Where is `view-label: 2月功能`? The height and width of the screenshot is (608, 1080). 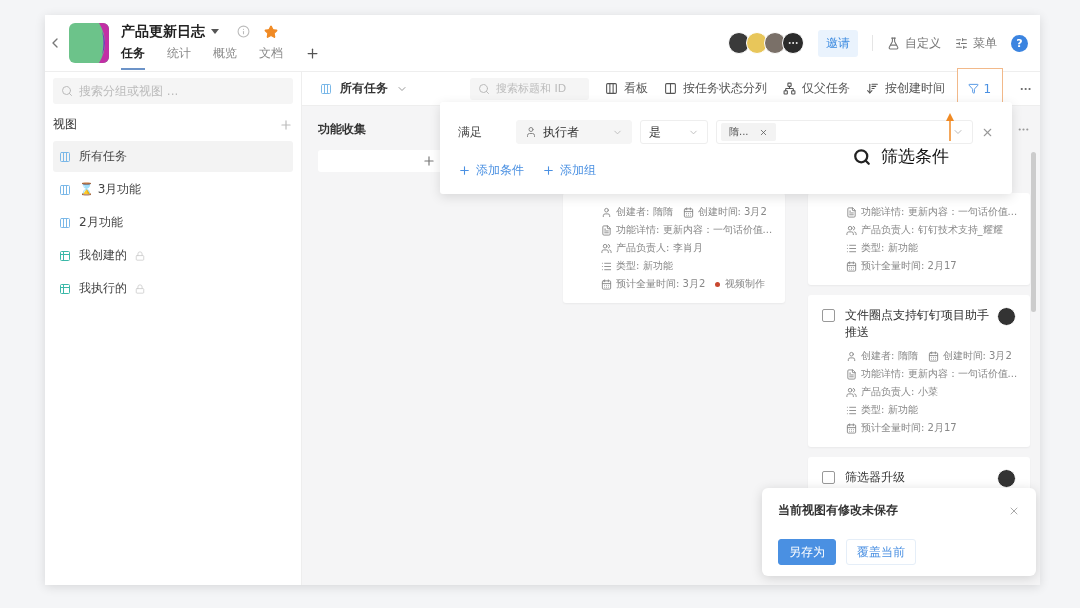
view-label: 2月功能 is located at coordinates (101, 222).